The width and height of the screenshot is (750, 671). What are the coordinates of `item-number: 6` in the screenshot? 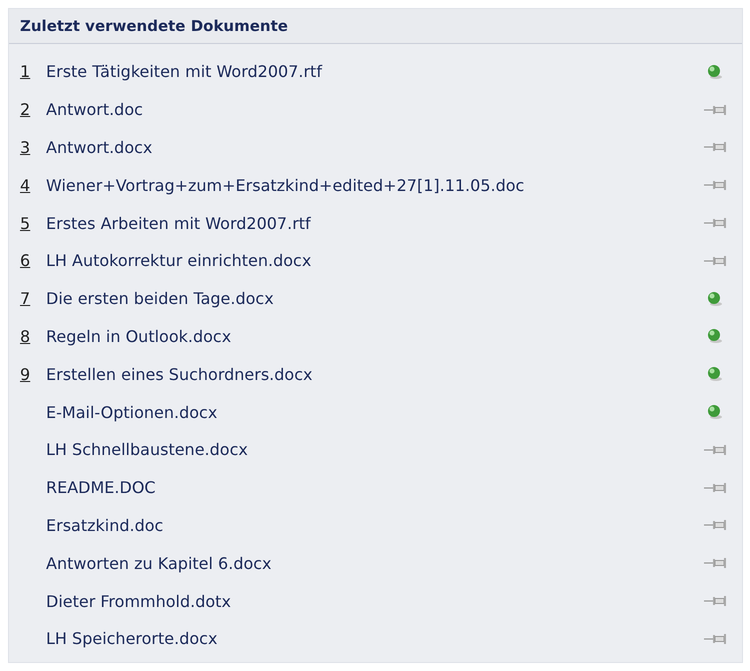 It's located at (26, 260).